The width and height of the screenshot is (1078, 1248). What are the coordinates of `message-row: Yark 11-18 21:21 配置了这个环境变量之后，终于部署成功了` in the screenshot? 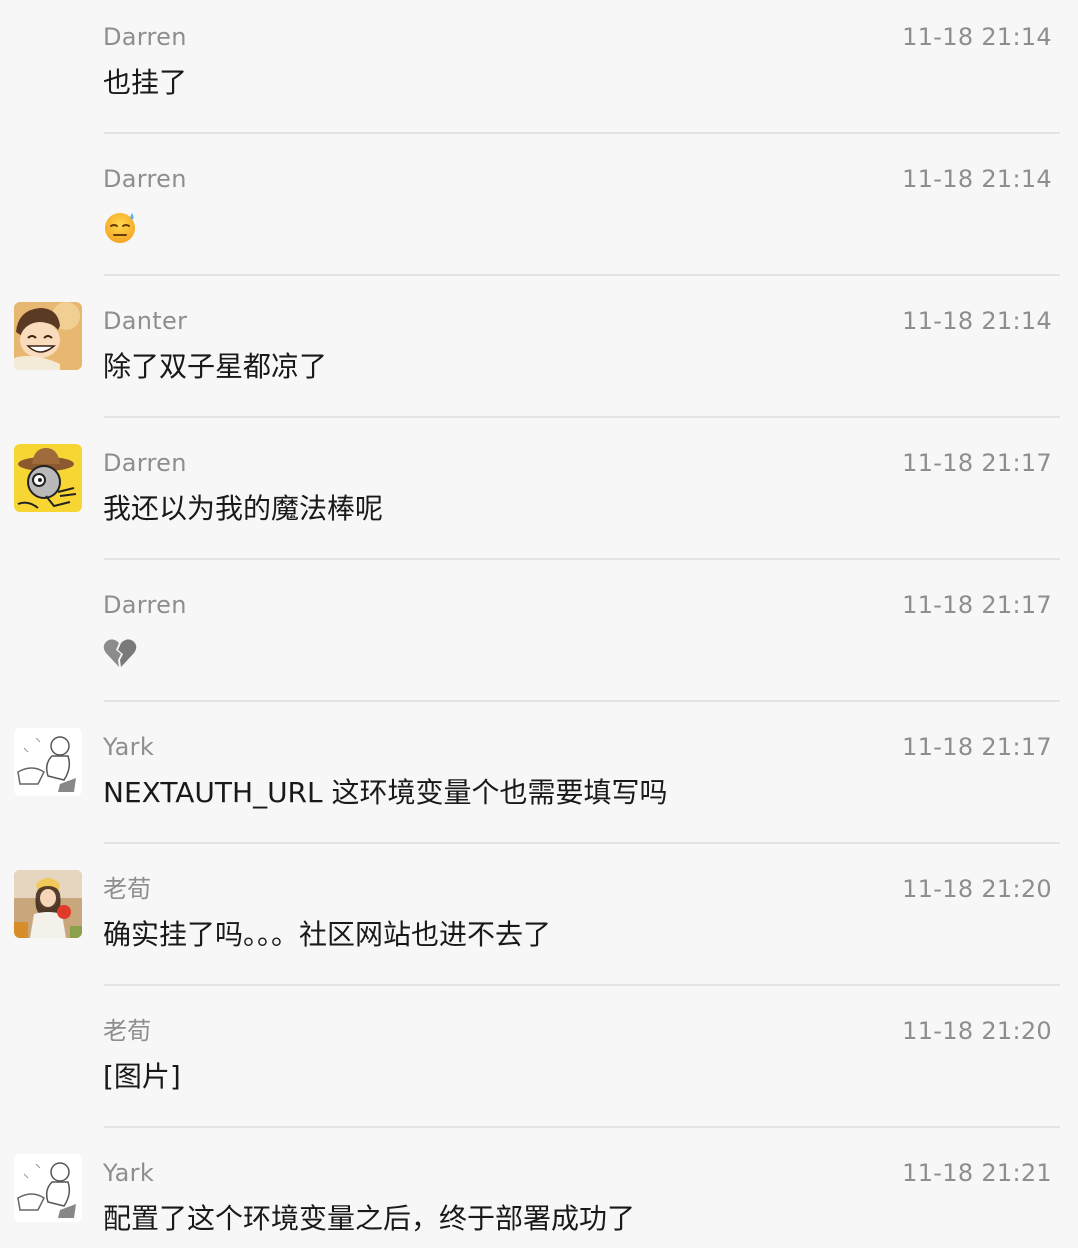 It's located at (539, 1192).